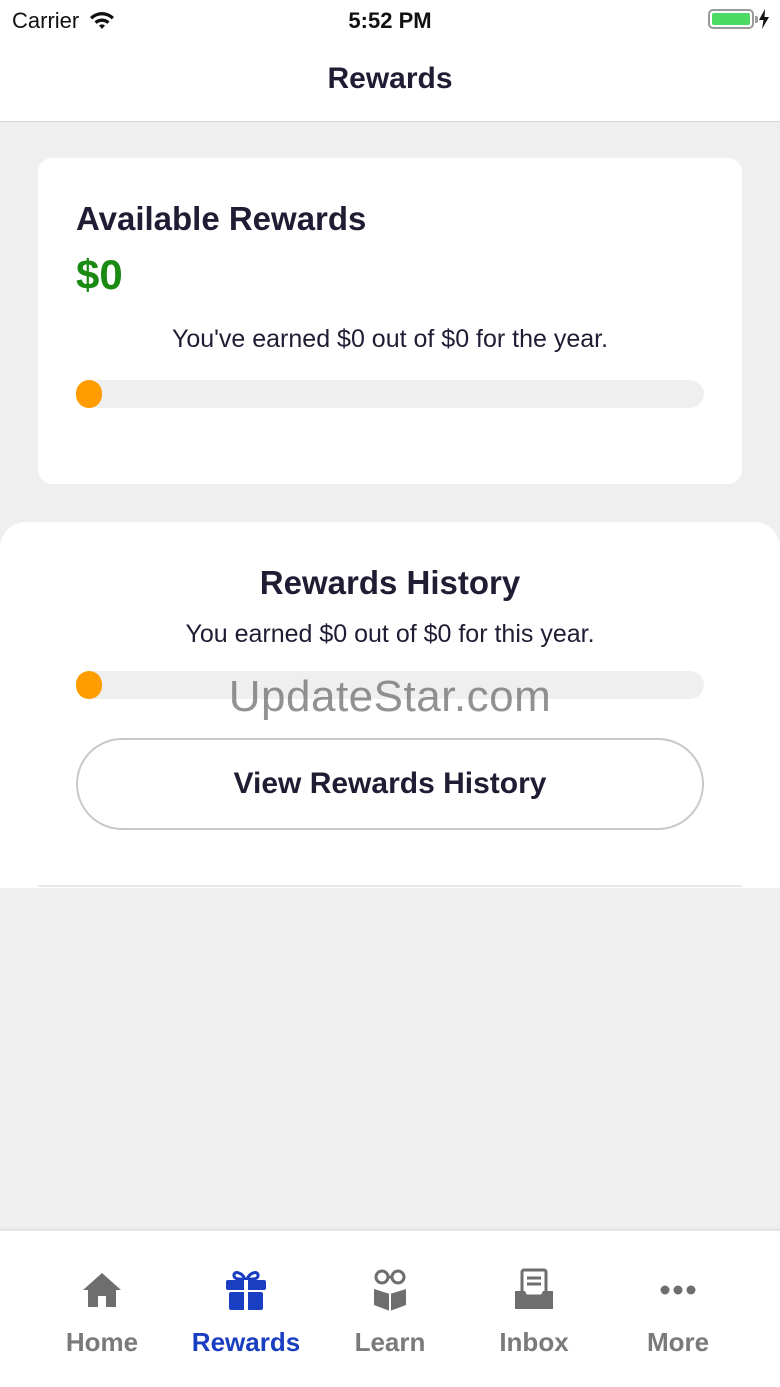  I want to click on watermark-text: UpdateStar.com, so click(390, 696).